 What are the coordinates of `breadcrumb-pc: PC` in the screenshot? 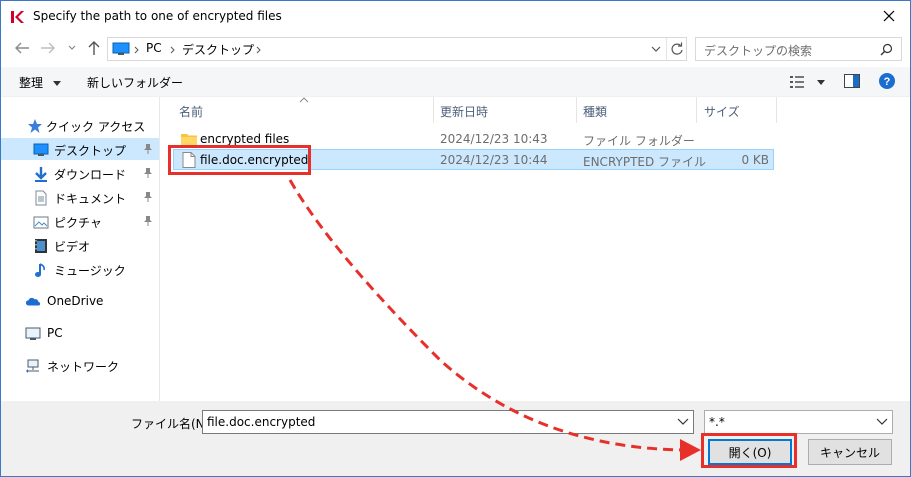 It's located at (154, 48).